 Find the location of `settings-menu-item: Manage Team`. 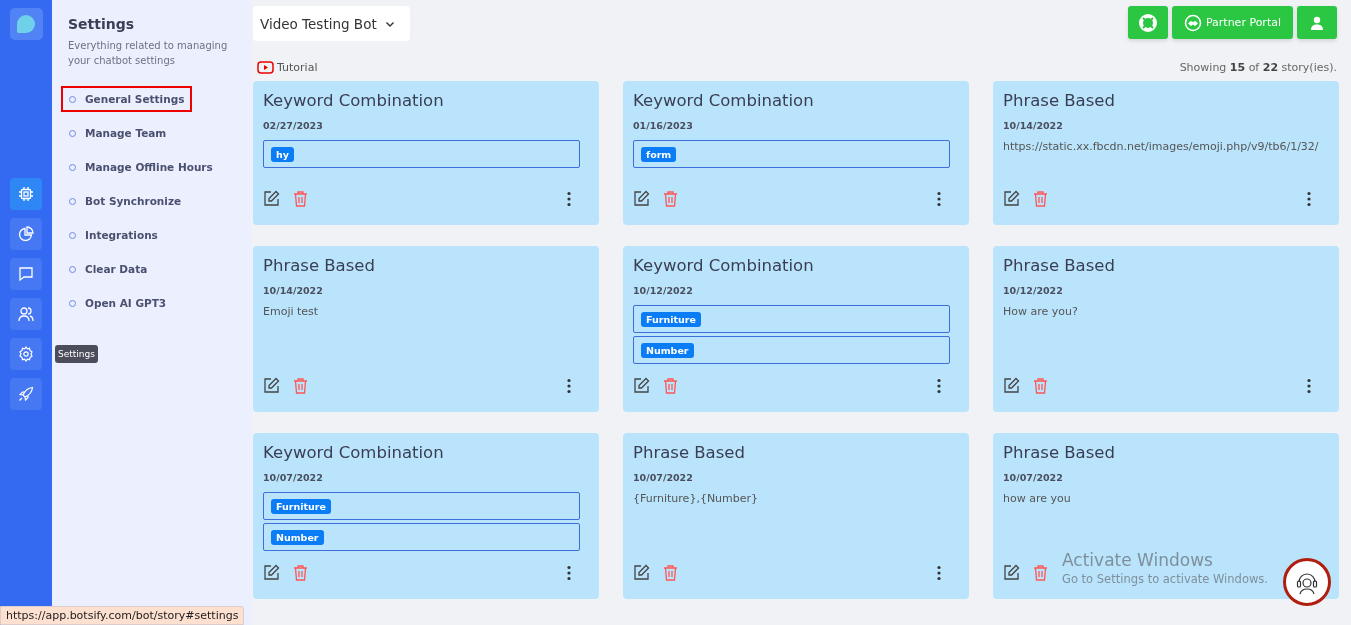

settings-menu-item: Manage Team is located at coordinates (118, 133).